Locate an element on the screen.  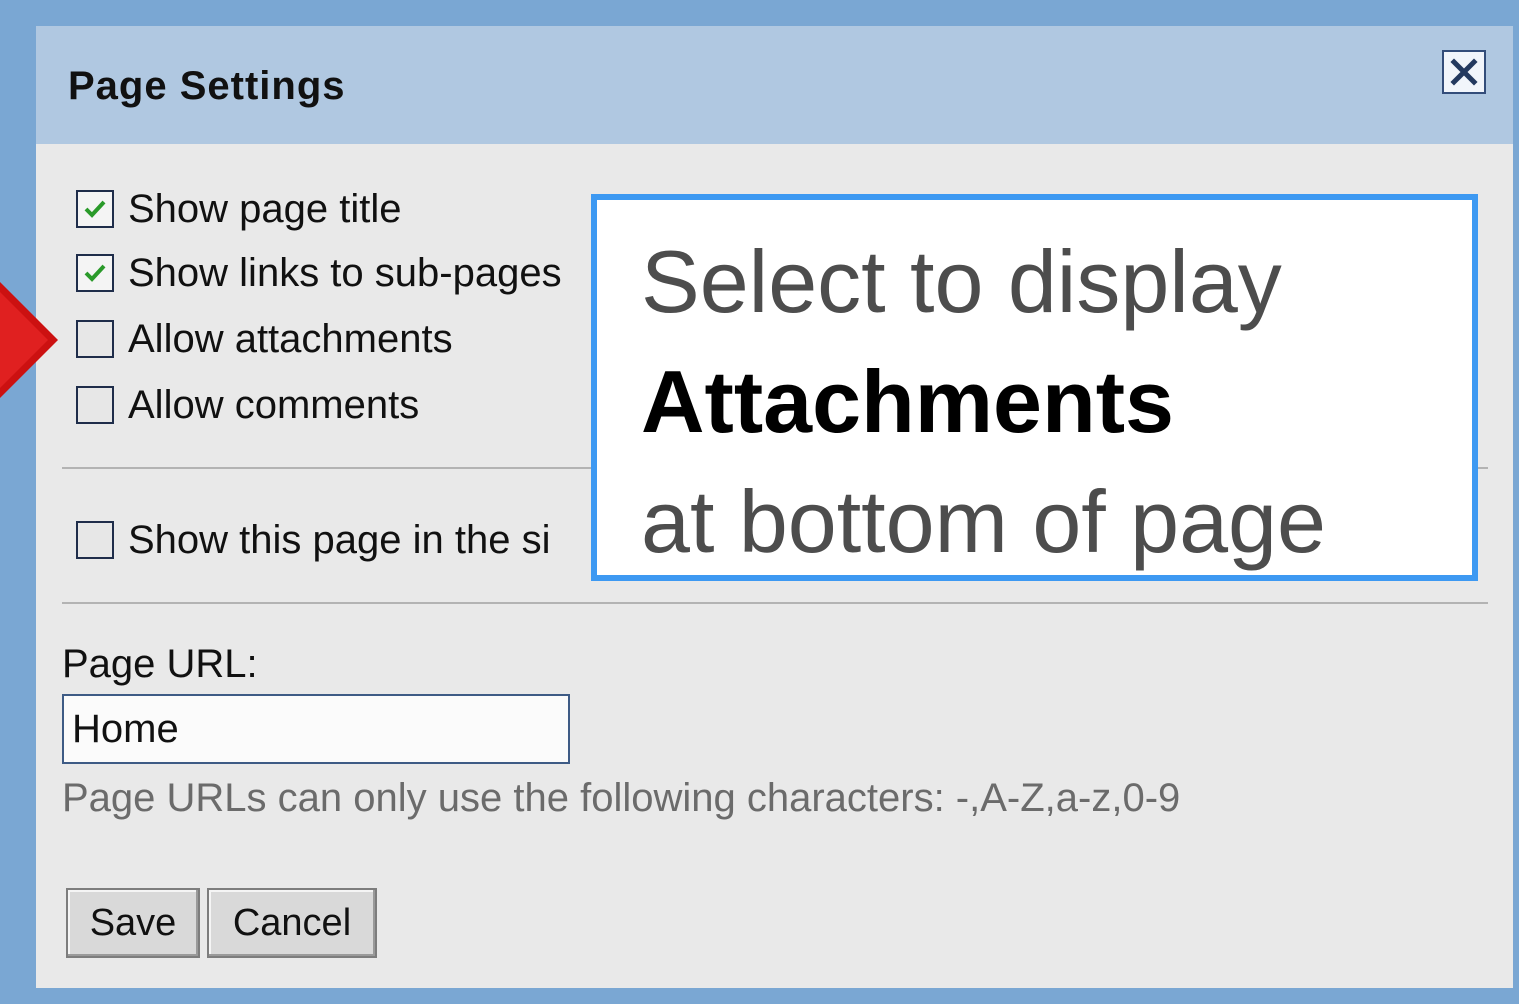
option-show-in-sidebar: Show this page in the si is located at coordinates (313, 540).